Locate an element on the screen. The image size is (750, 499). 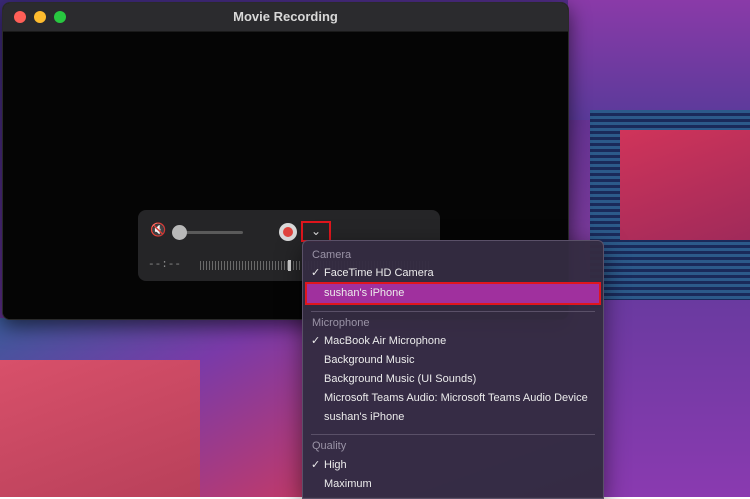
menu-item-microphone: Background Music (UI Sounds) is located at coordinates (453, 379).